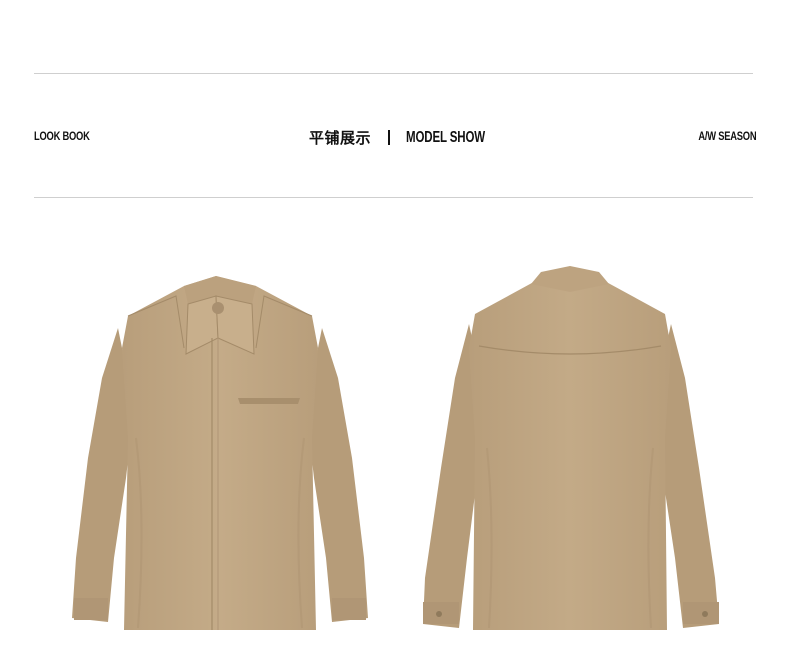 The image size is (790, 655). I want to click on season-label: A/W SEASON, so click(727, 136).